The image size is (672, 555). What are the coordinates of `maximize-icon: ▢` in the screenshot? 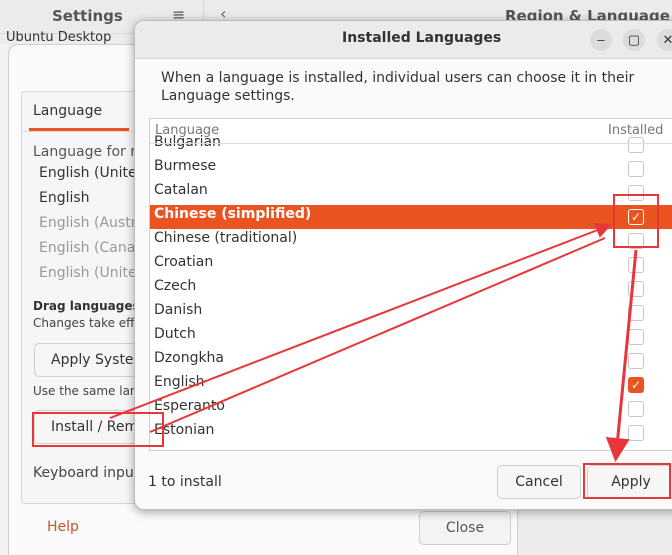 It's located at (634, 40).